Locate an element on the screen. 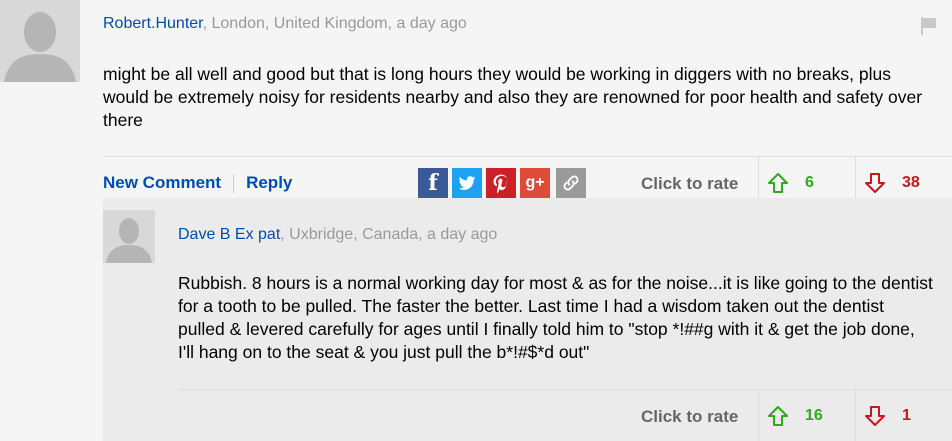  new-comment-button: New Comment is located at coordinates (162, 183).